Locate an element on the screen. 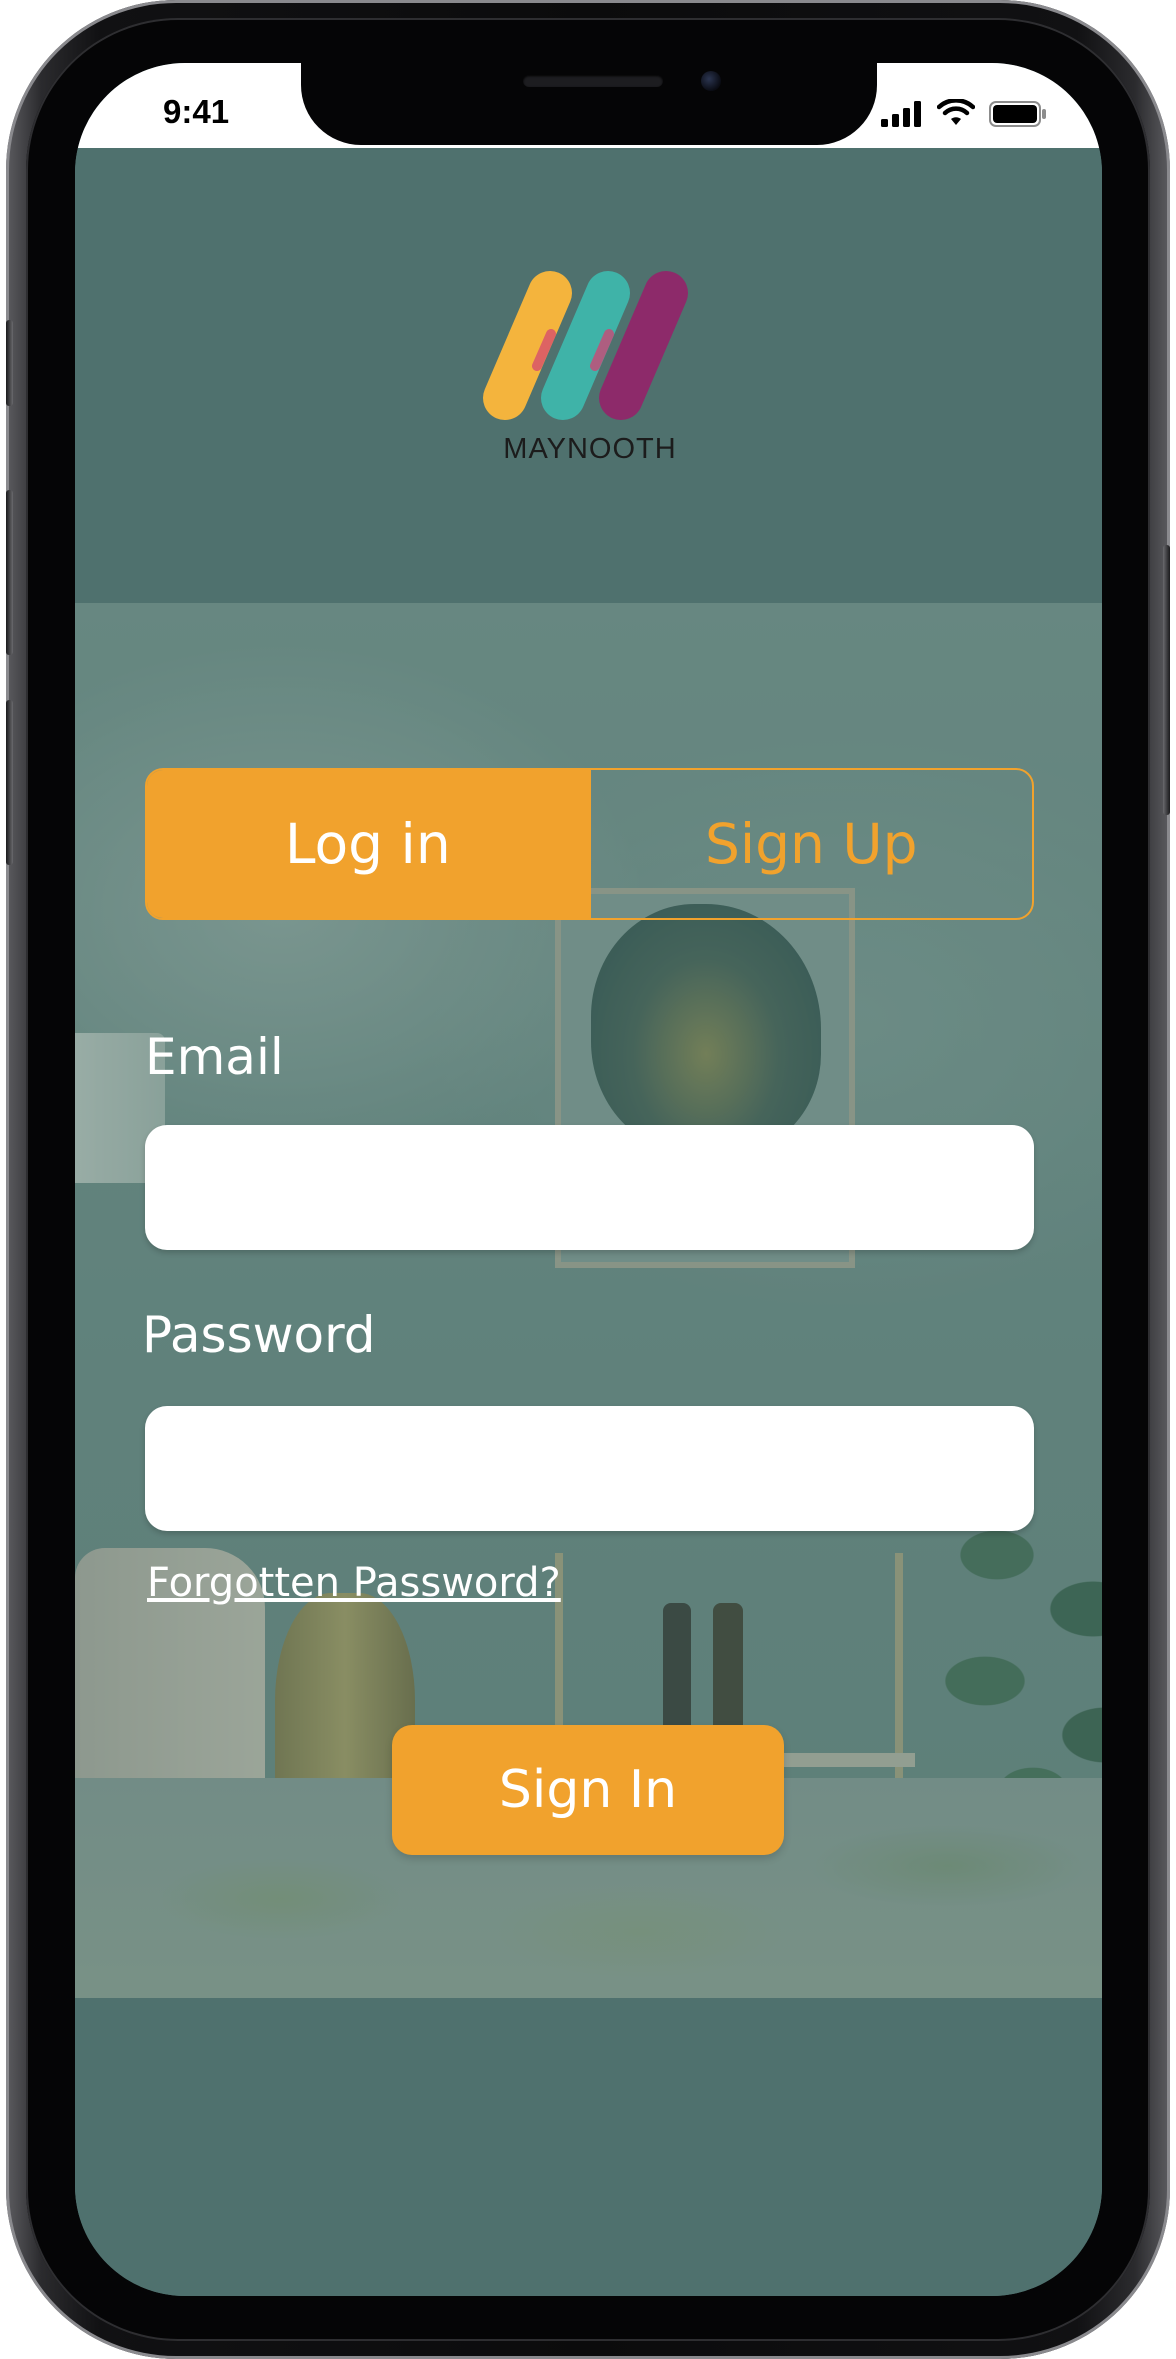 Image resolution: width=1176 pixels, height=2359 pixels. status-bar: 9:41 is located at coordinates (588, 105).